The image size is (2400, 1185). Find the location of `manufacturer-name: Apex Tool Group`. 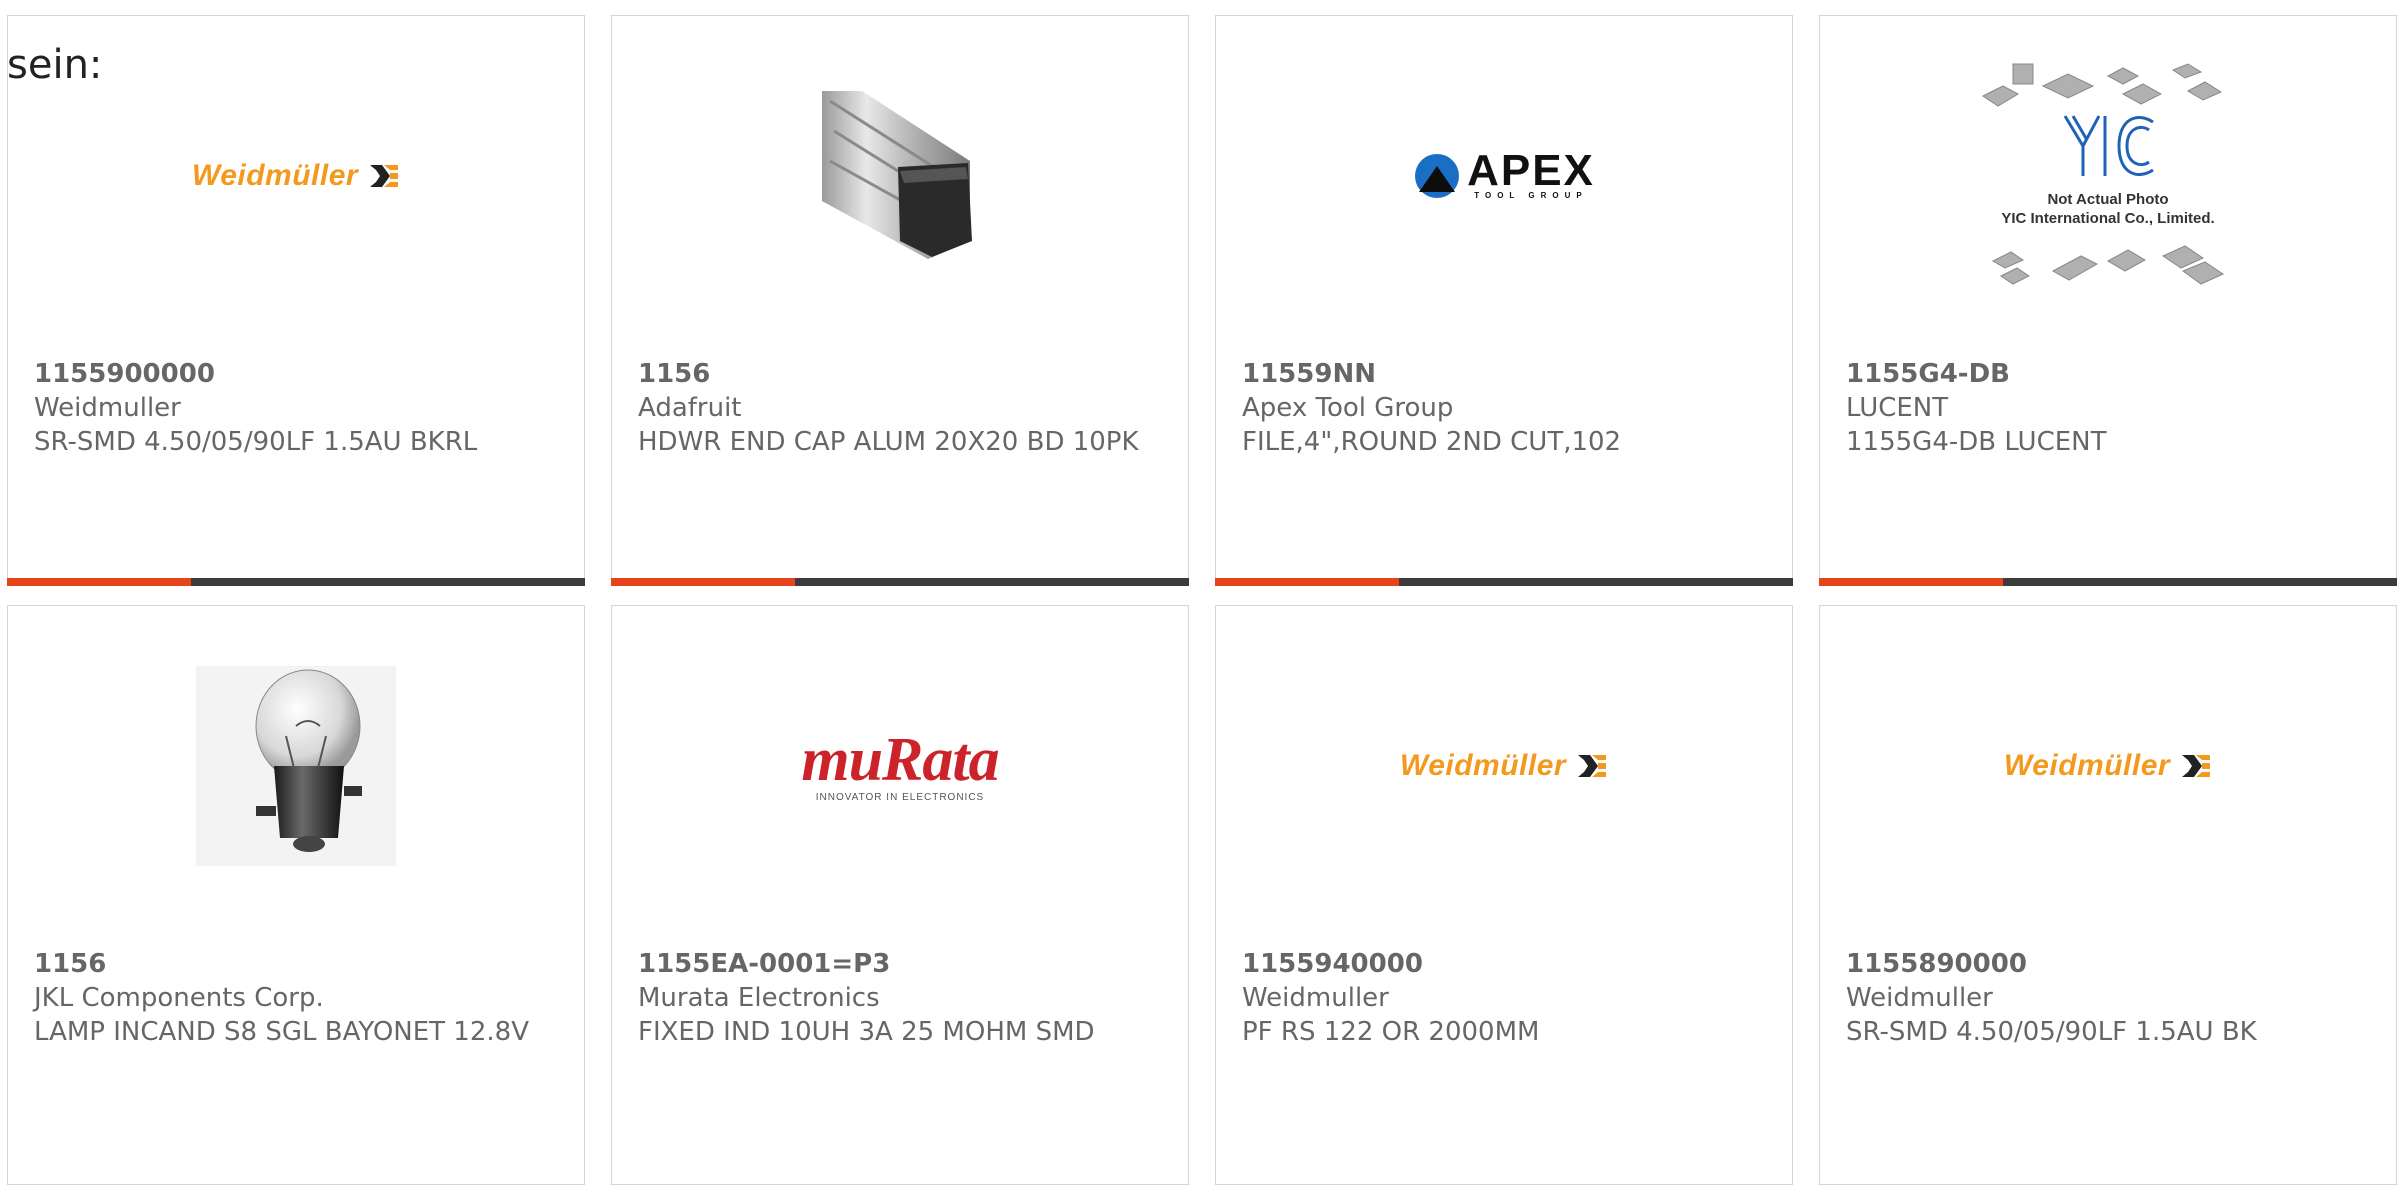

manufacturer-name: Apex Tool Group is located at coordinates (1348, 408).